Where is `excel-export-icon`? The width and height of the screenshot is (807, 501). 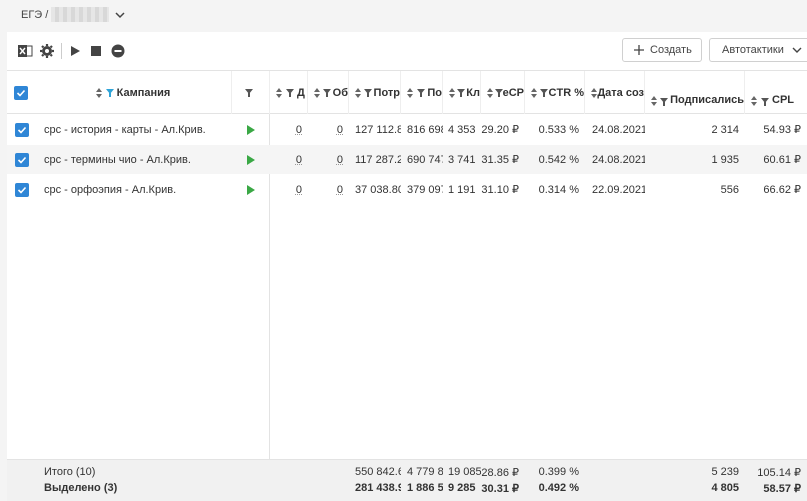 excel-export-icon is located at coordinates (25, 51).